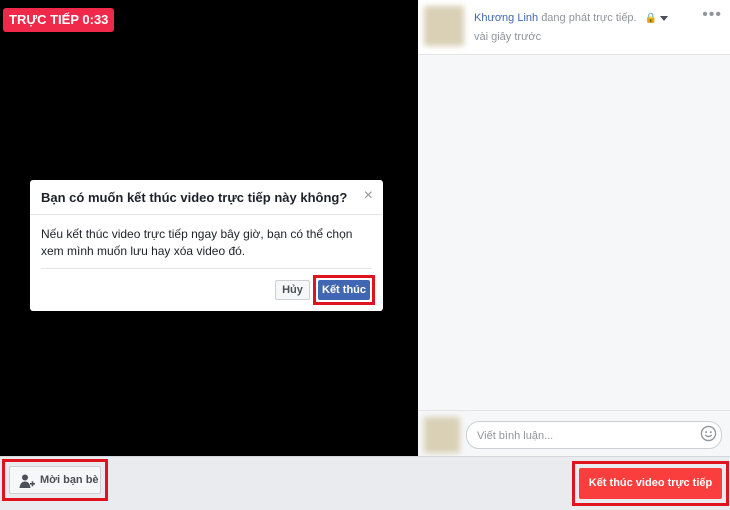 The width and height of the screenshot is (730, 510). Describe the element at coordinates (27, 481) in the screenshot. I see `add-person-icon` at that location.